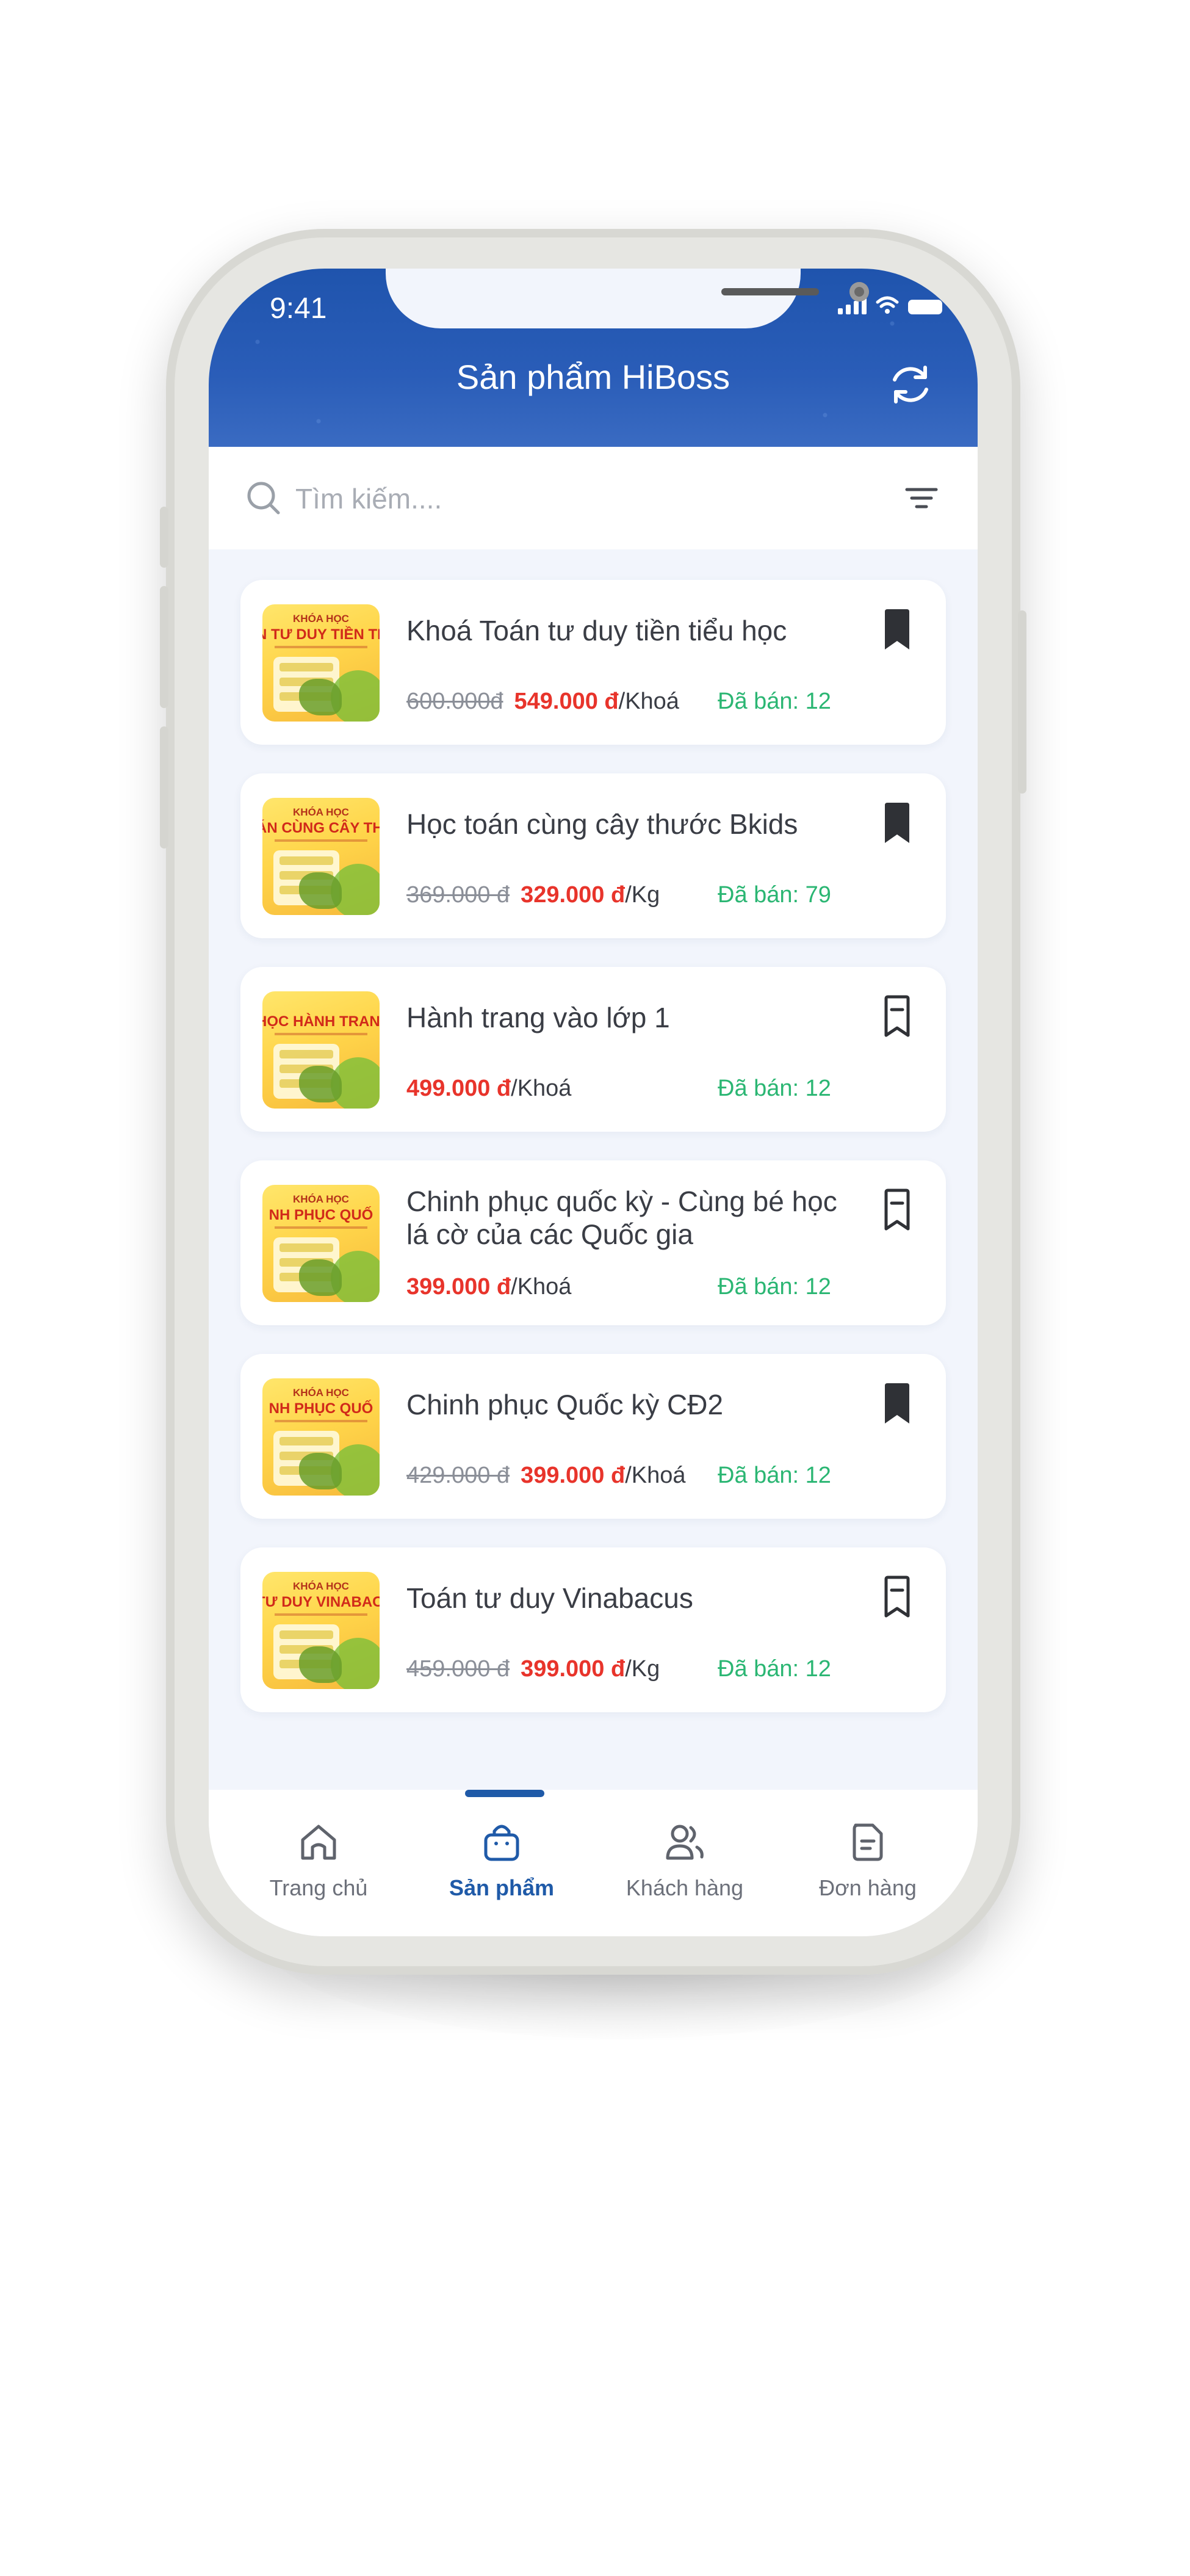 This screenshot has width=1190, height=2576. What do you see at coordinates (458, 1669) in the screenshot?
I see `old-price: 459.000 đ` at bounding box center [458, 1669].